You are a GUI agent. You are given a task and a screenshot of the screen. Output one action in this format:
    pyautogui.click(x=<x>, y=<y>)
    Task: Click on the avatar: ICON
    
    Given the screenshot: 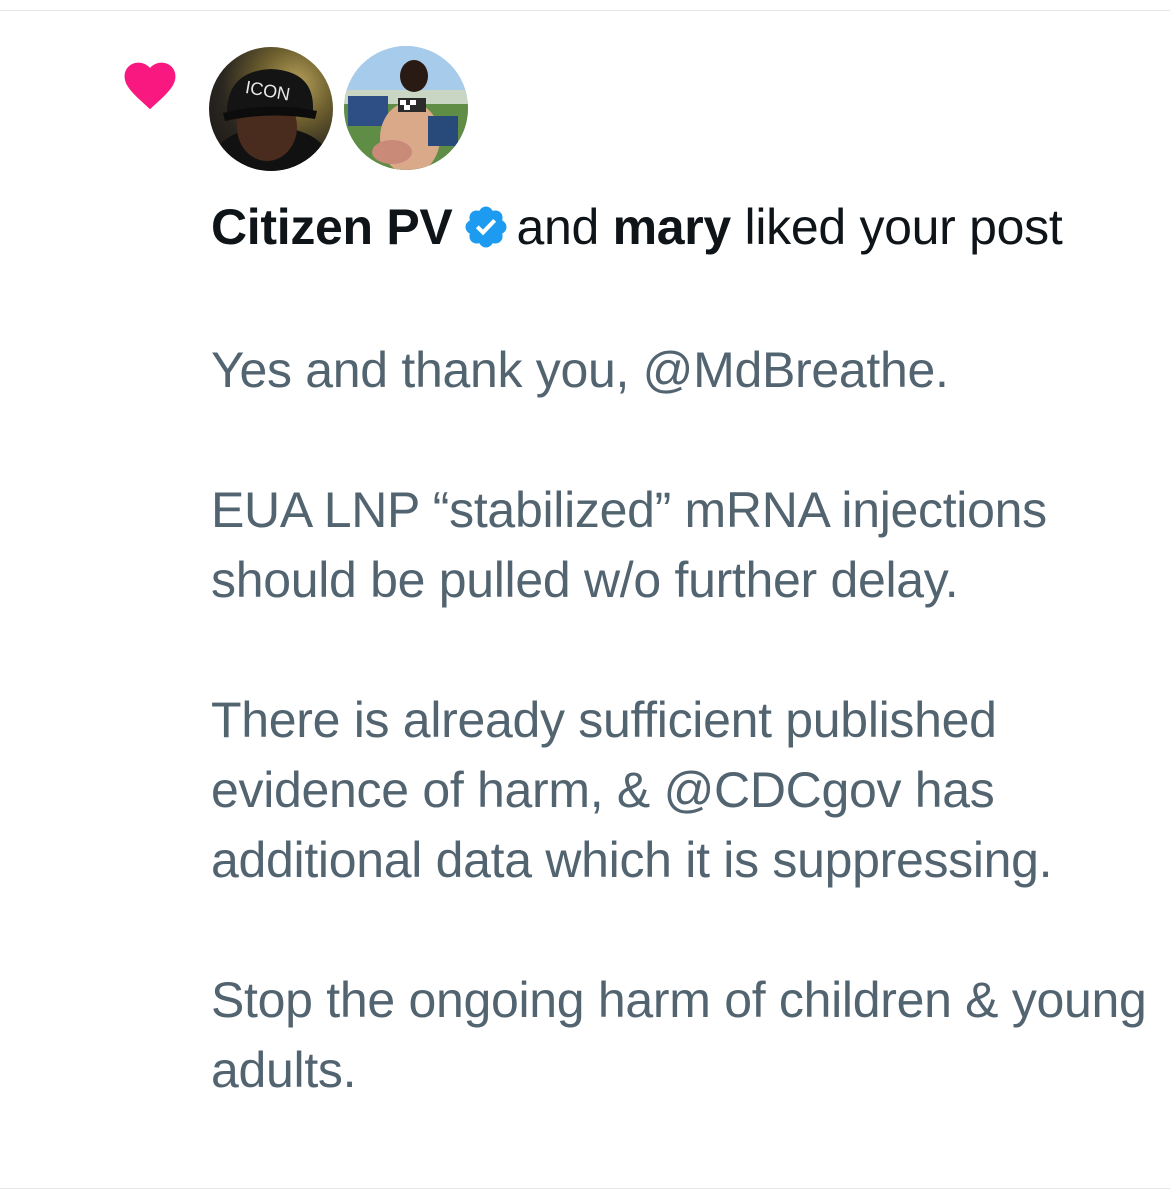 What is the action you would take?
    pyautogui.click(x=271, y=109)
    